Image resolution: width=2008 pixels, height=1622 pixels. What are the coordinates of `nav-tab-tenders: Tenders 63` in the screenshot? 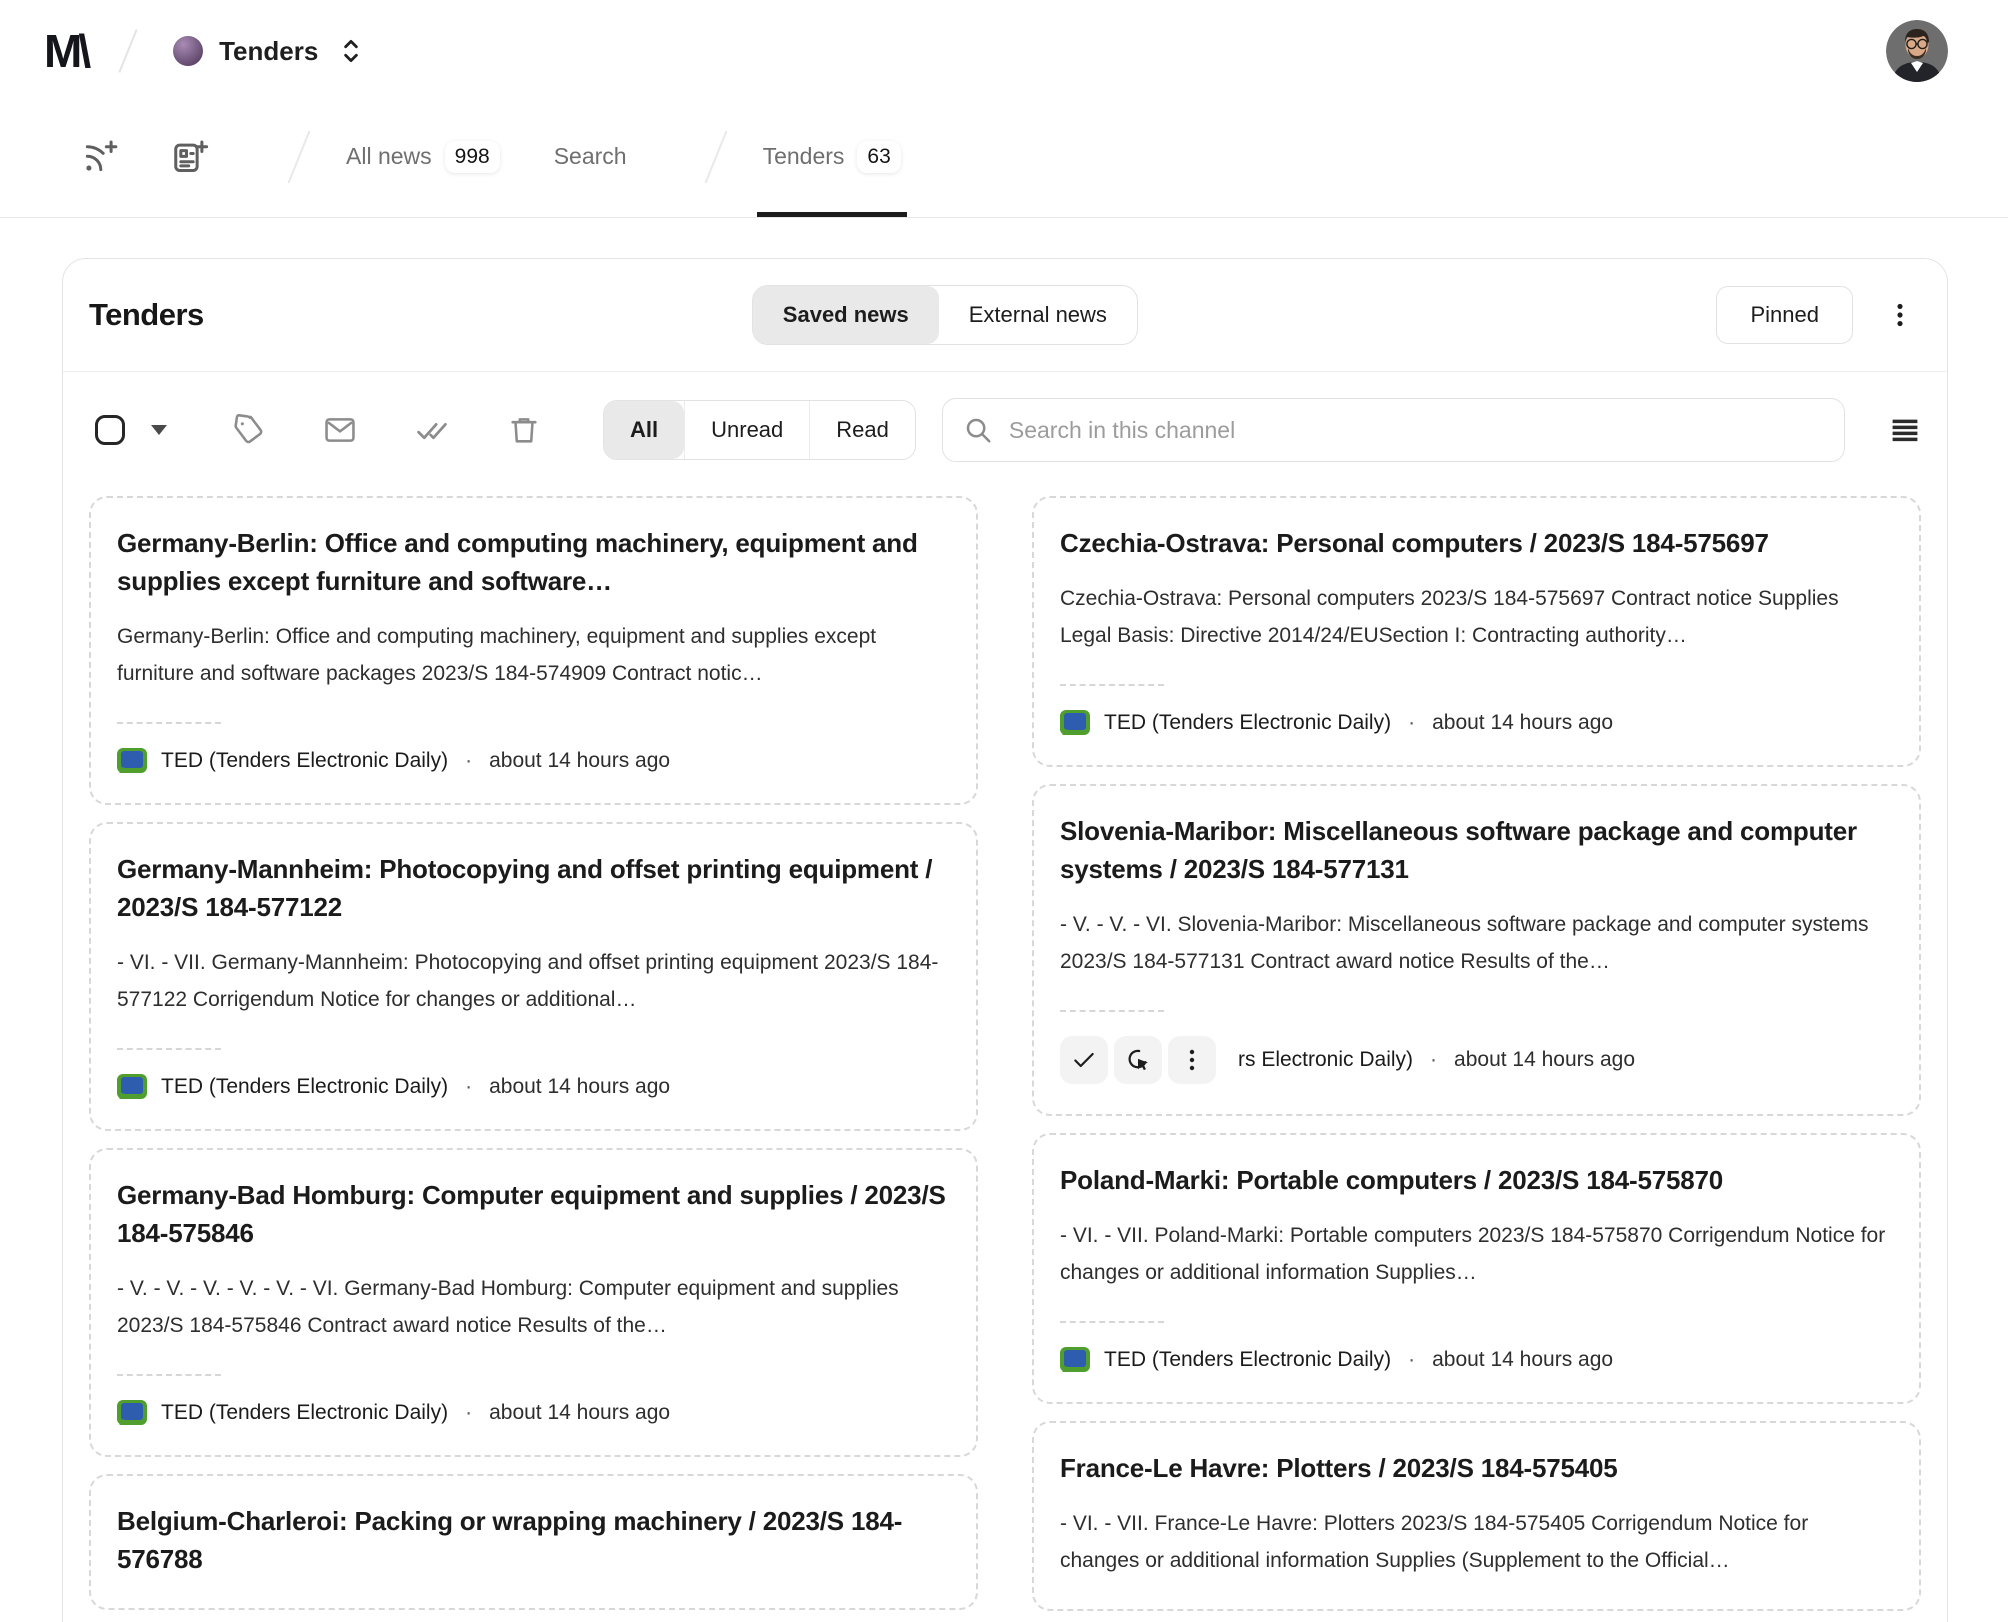 It's located at (831, 156).